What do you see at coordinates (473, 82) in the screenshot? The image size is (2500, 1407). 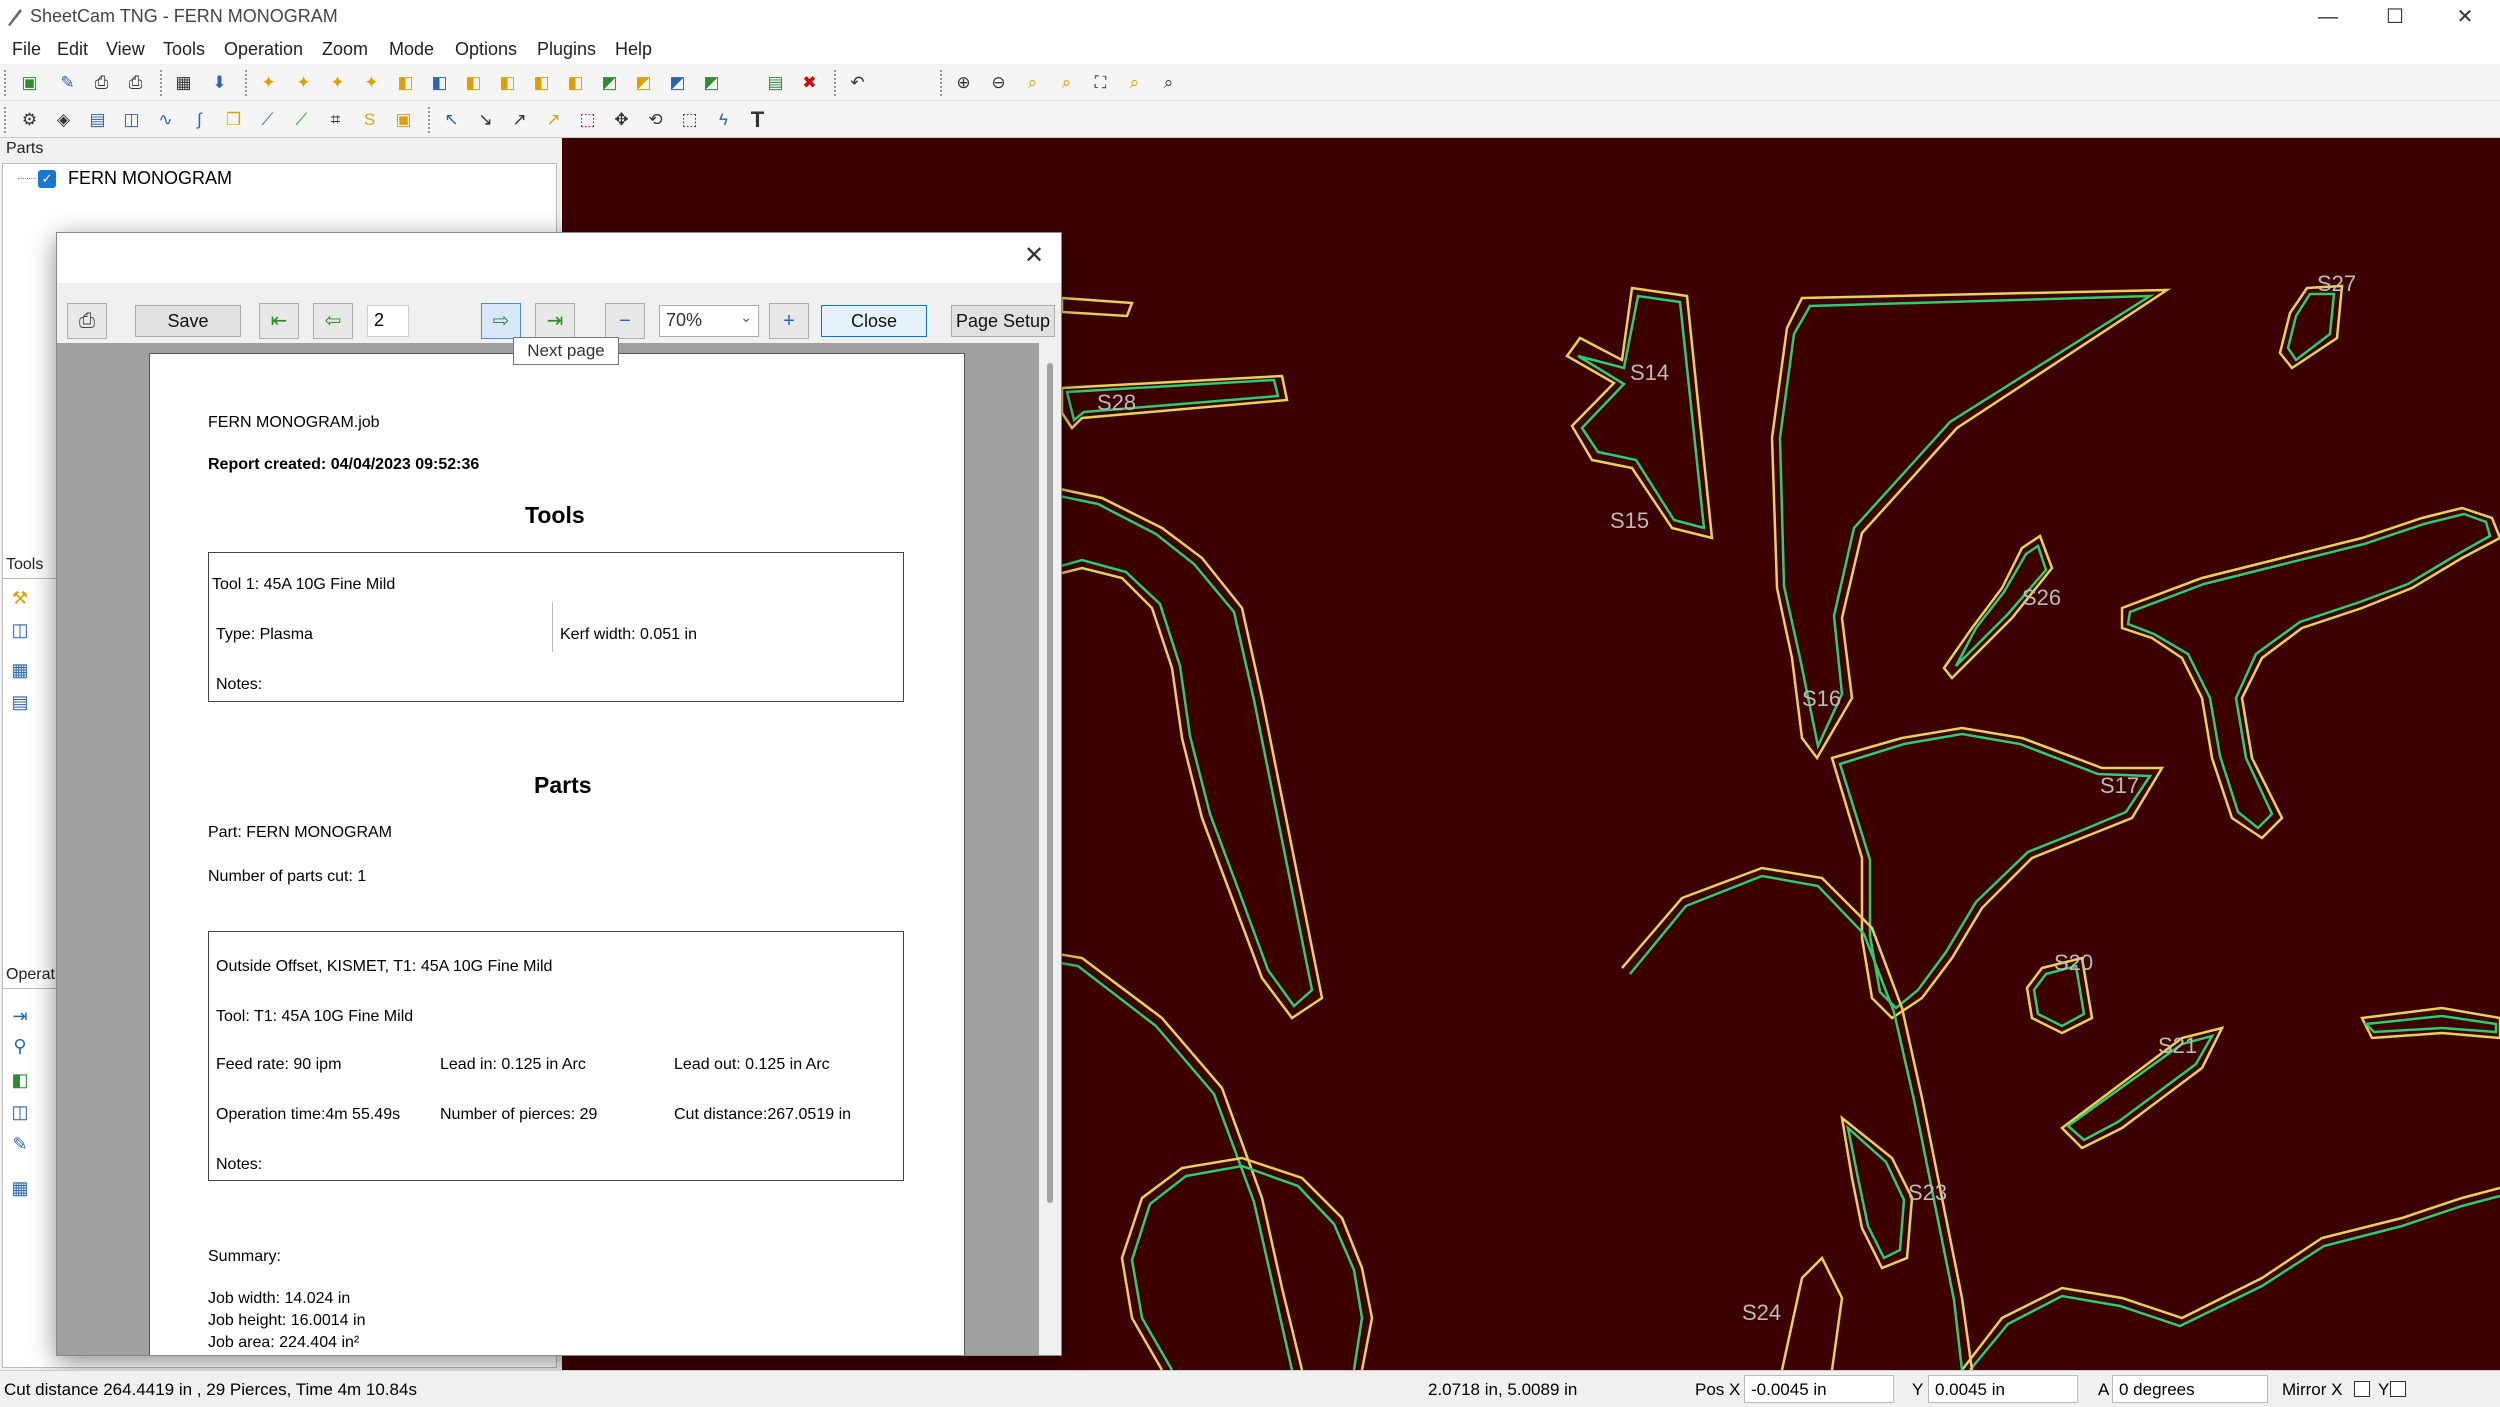 I see `add-operation-7-icon: ◧` at bounding box center [473, 82].